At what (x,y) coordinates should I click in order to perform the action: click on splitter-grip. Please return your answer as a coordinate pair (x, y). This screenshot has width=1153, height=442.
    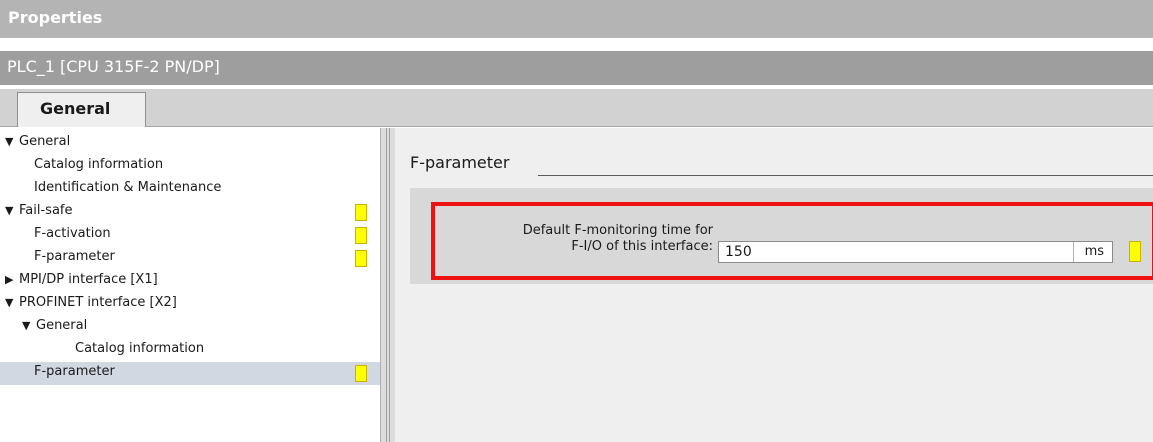
    Looking at the image, I should click on (388, 285).